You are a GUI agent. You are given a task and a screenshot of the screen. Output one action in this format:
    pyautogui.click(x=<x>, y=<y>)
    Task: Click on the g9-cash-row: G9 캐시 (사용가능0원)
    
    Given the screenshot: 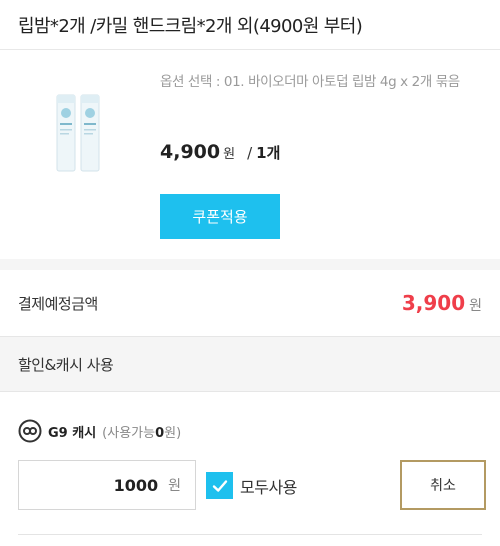 What is the action you would take?
    pyautogui.click(x=99, y=431)
    